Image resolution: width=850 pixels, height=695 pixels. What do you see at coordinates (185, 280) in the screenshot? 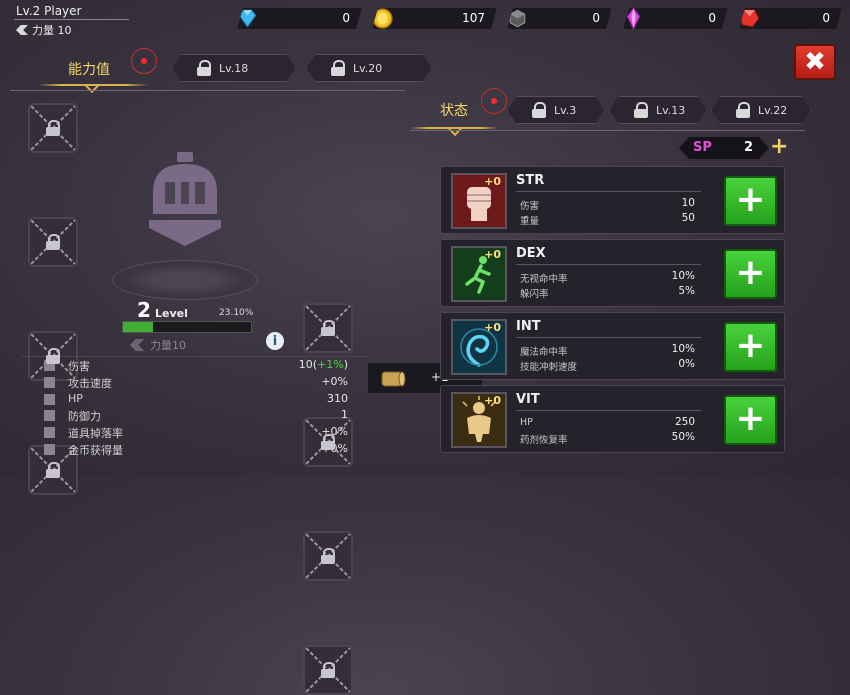
I see `character-pedestal` at bounding box center [185, 280].